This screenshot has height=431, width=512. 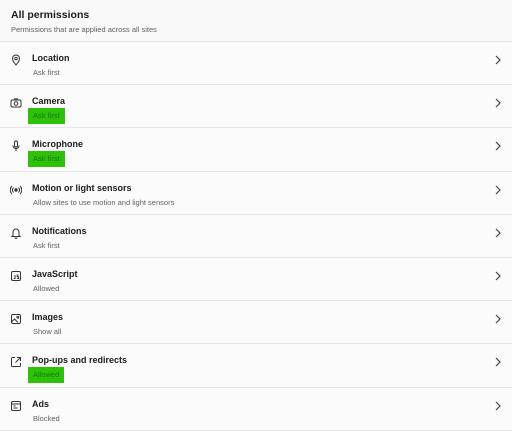 I want to click on camera-icon, so click(x=16, y=103).